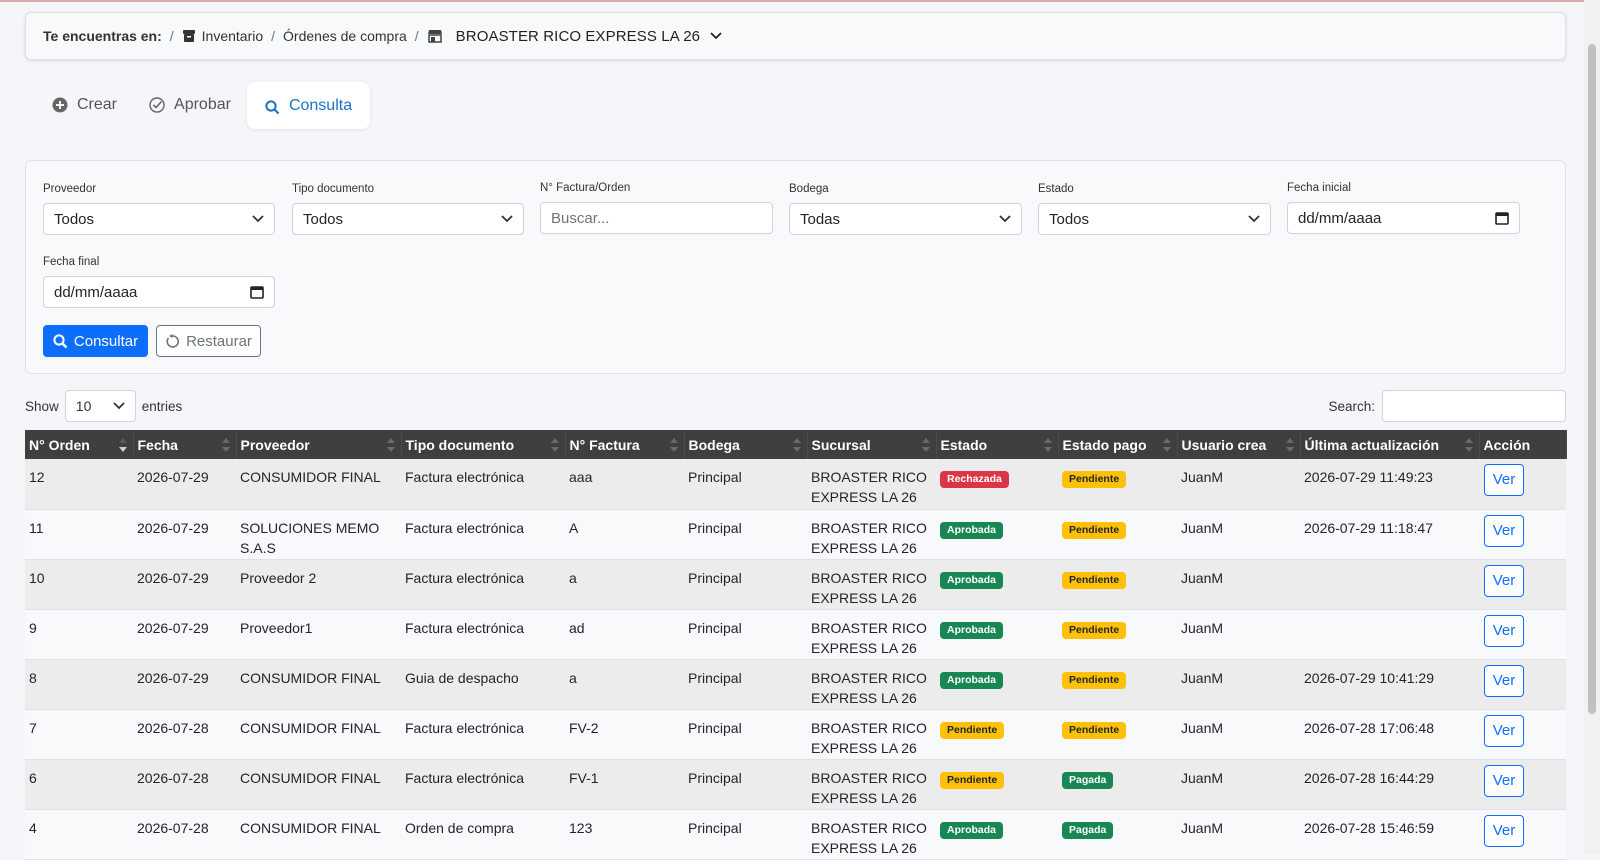 The image size is (1600, 860). I want to click on table-cell: 12, so click(79, 484).